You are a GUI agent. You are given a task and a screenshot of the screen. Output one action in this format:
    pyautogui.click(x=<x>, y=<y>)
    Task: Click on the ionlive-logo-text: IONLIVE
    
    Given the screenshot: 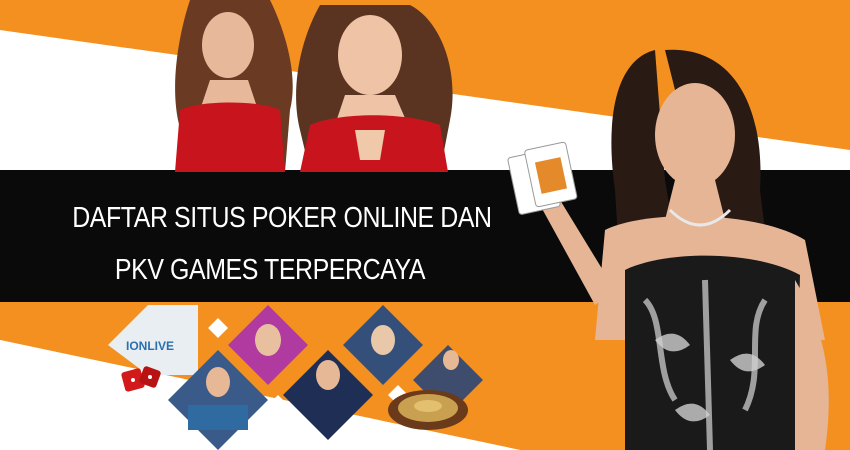 What is the action you would take?
    pyautogui.click(x=150, y=346)
    